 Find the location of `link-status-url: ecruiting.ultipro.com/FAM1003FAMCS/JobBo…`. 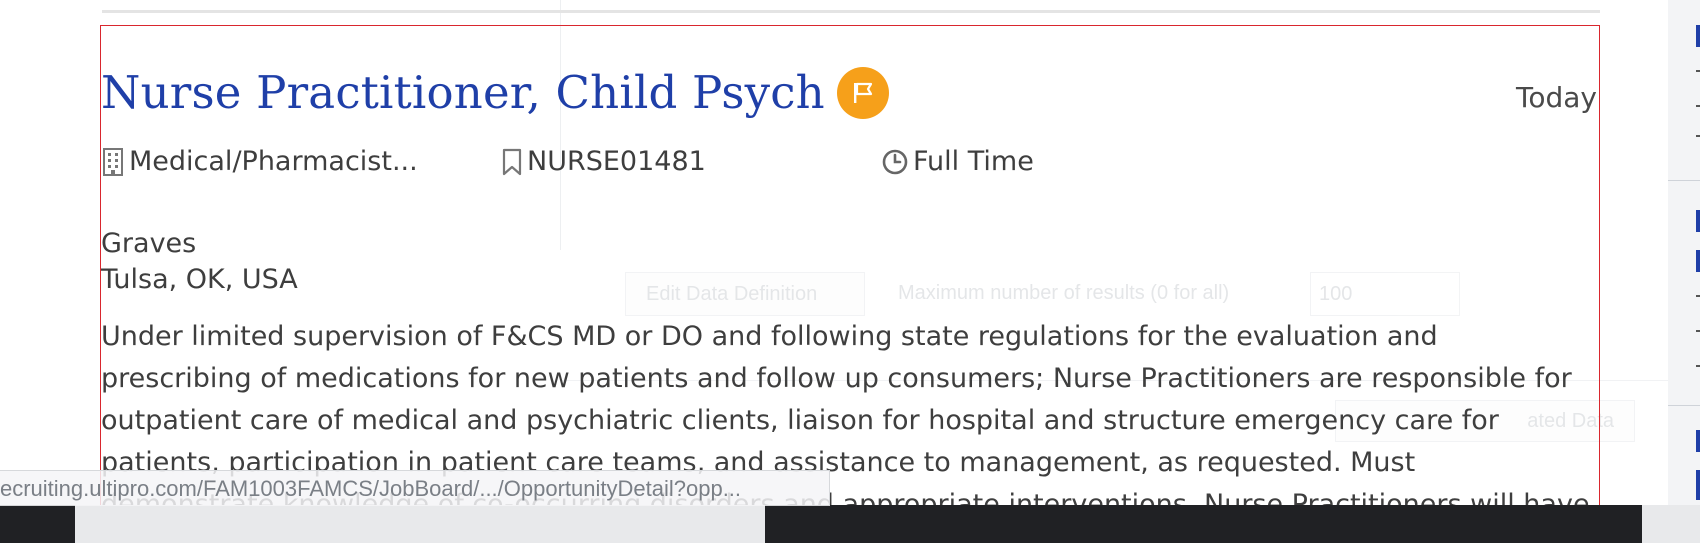

link-status-url: ecruiting.ultipro.com/FAM1003FAMCS/JobBo… is located at coordinates (415, 488).